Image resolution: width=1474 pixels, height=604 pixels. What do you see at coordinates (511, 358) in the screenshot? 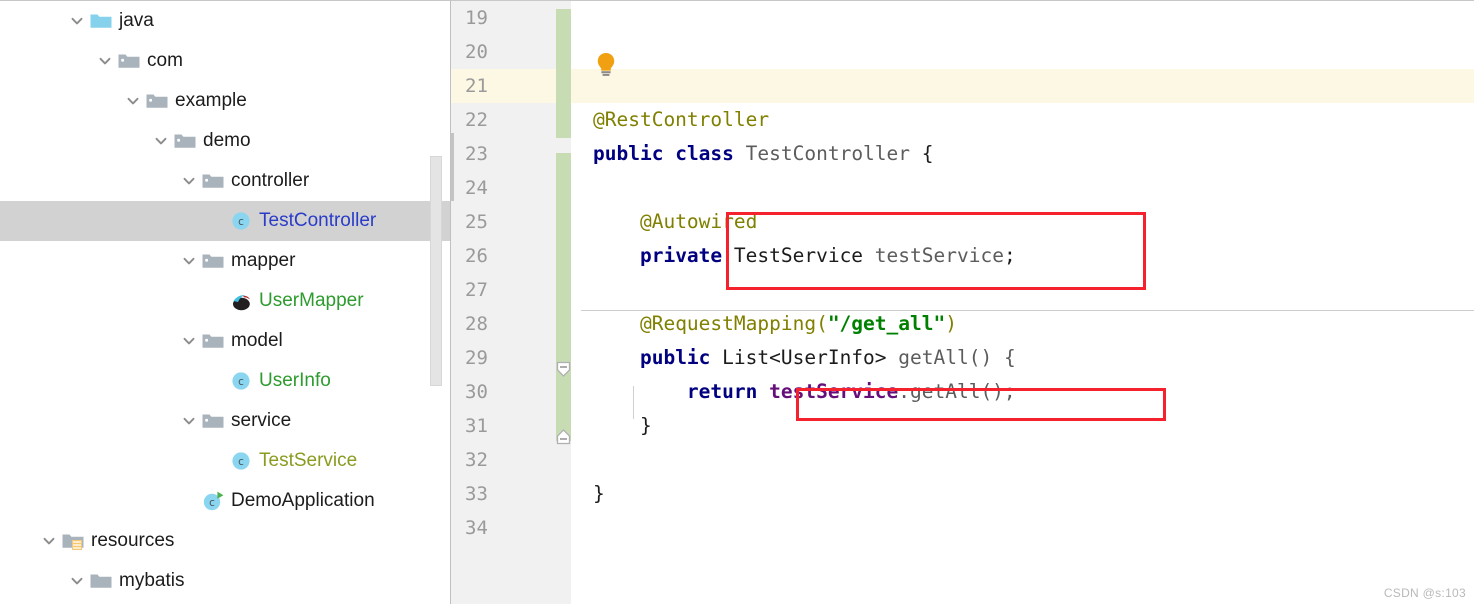
I see `line-number: 29` at bounding box center [511, 358].